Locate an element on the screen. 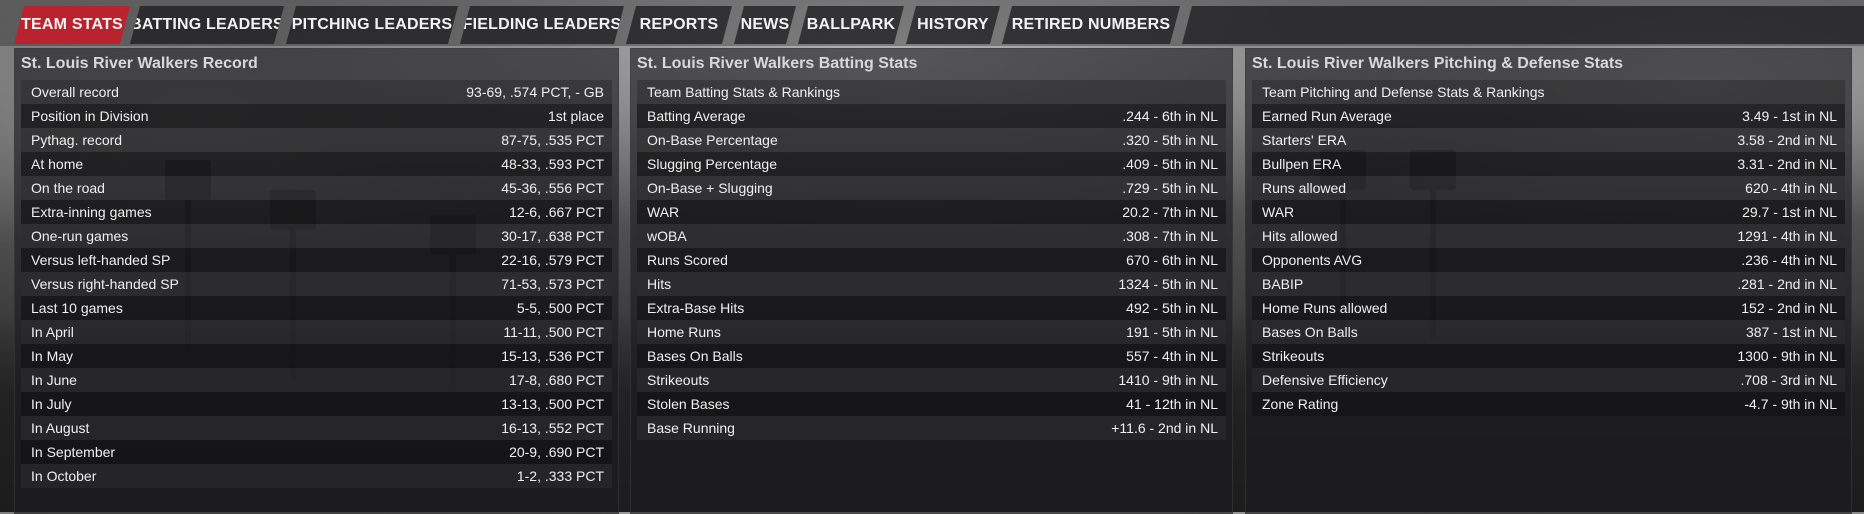 Image resolution: width=1864 pixels, height=514 pixels. stat-value: 17-8, .680 PCT is located at coordinates (556, 380).